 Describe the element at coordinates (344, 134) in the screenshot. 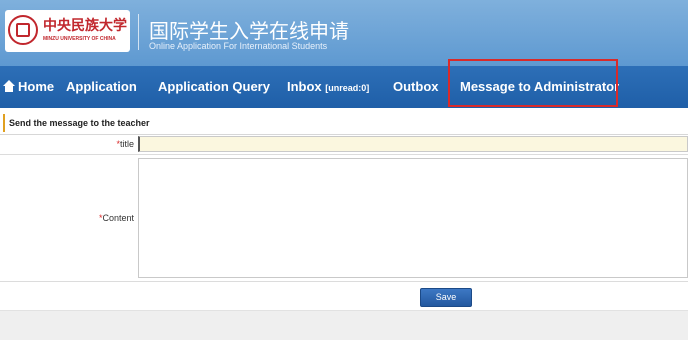

I see `section-divider` at that location.